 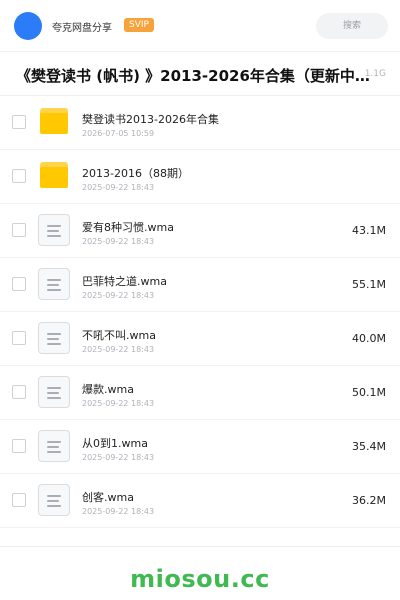 I want to click on folder-title-row: 《樊登读书 (帆书) 》2013-2026年合集（更新中到2026… 1.1G, so click(x=200, y=74).